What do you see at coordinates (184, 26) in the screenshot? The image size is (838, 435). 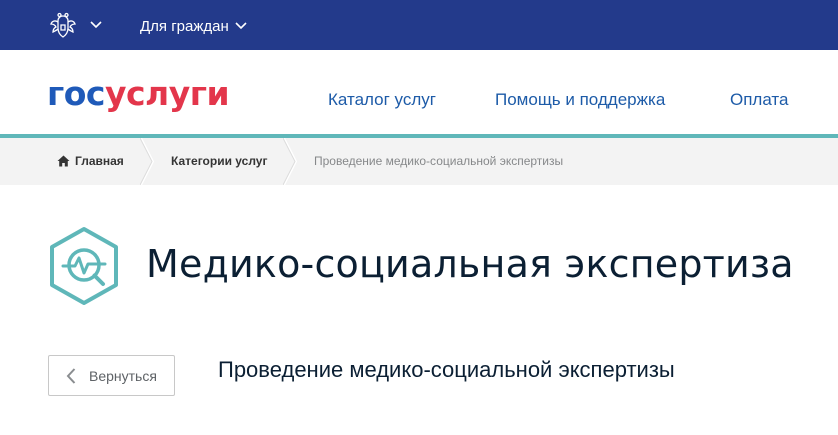 I see `for-citizens-label: Для граждан` at bounding box center [184, 26].